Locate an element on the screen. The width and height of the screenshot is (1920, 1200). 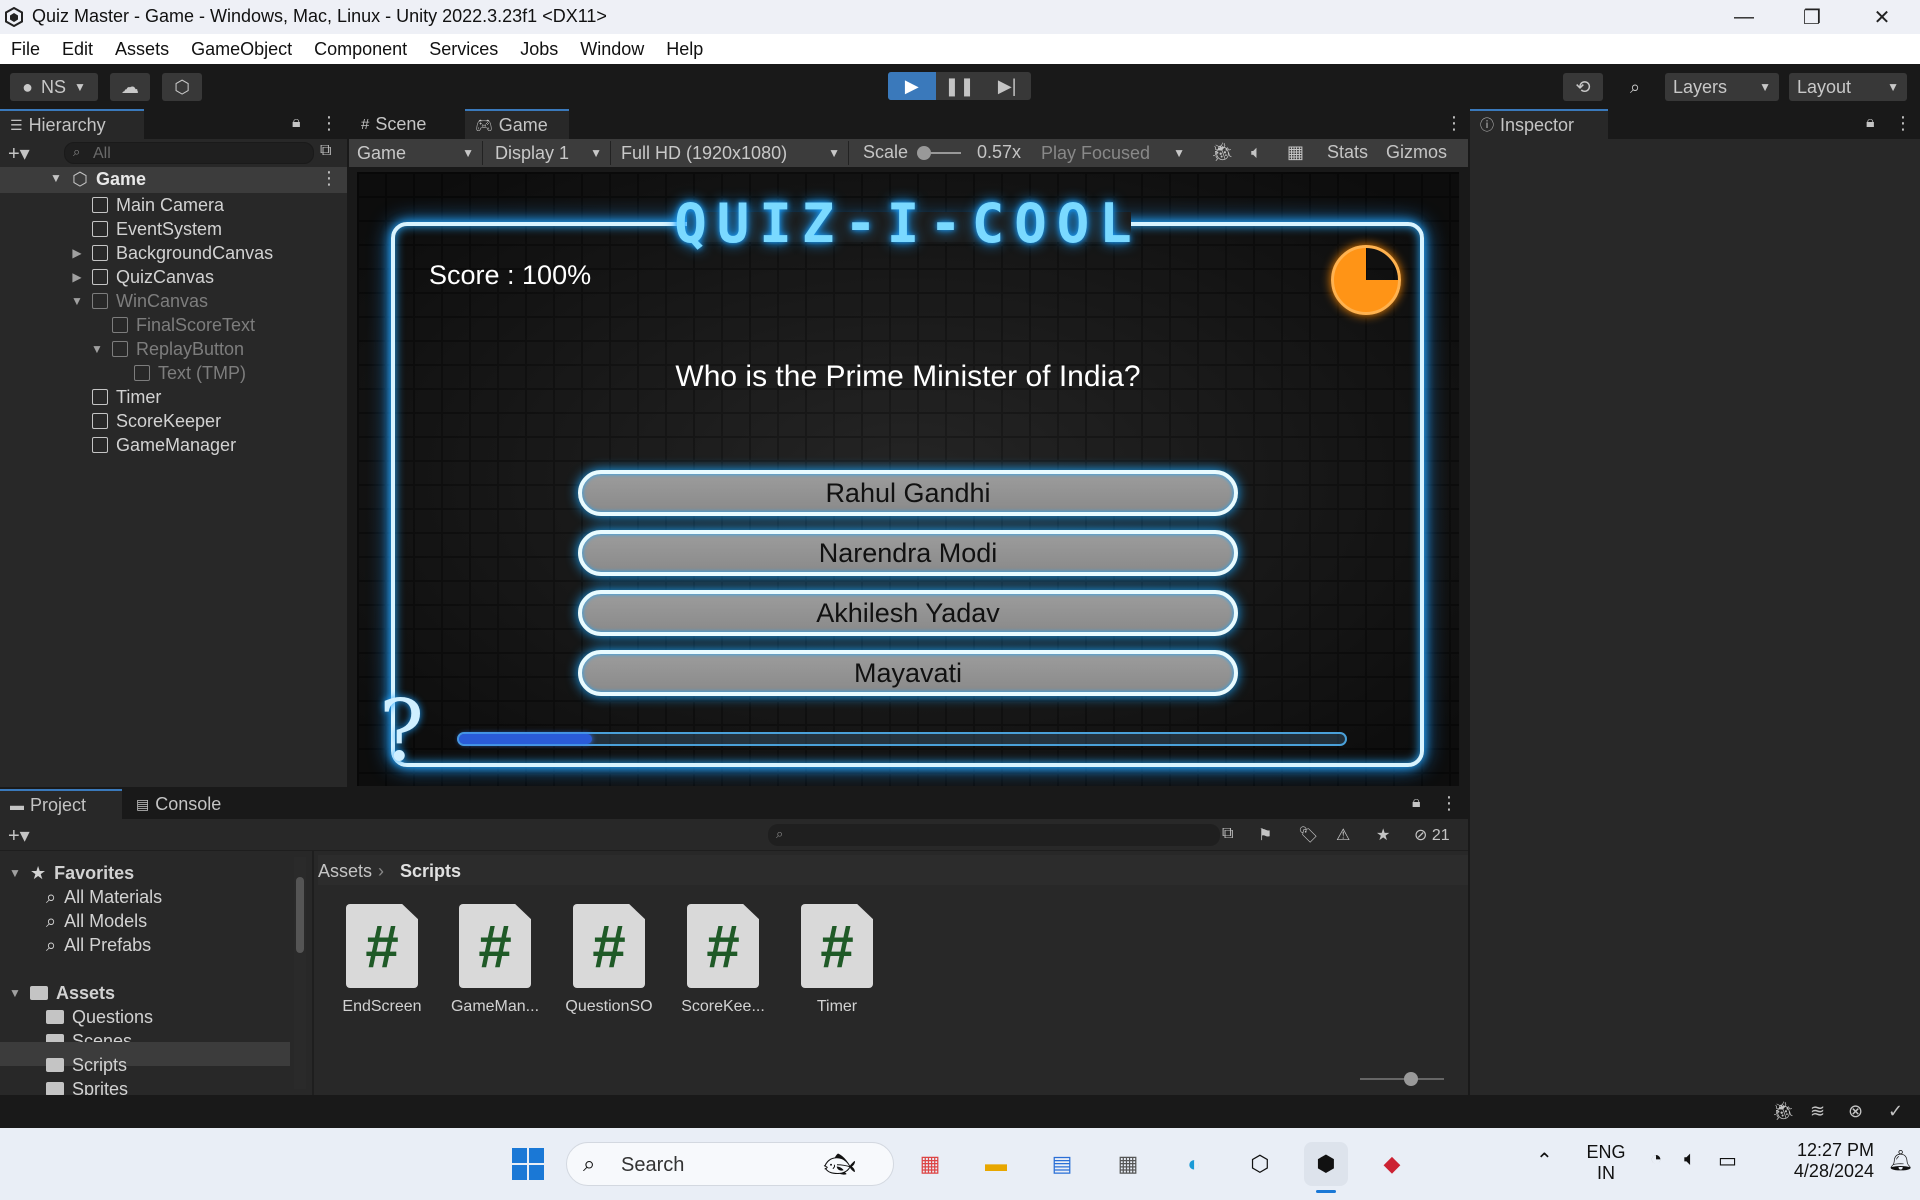
notification-bell-icon: 🔔︎ is located at coordinates (1900, 1160).